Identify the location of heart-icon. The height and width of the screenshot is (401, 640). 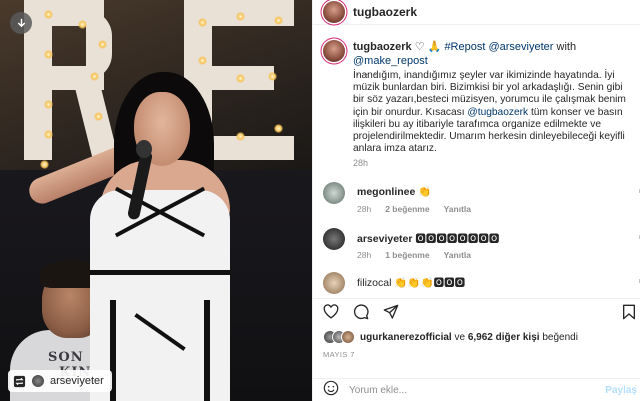
(331, 312).